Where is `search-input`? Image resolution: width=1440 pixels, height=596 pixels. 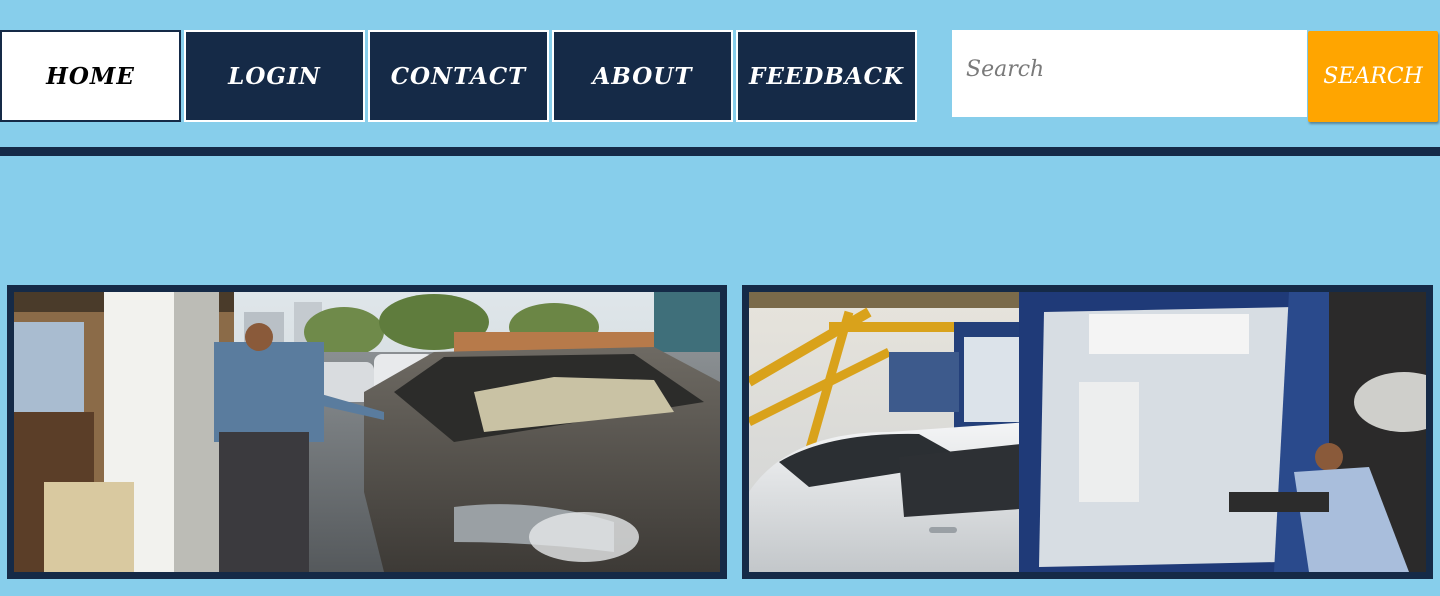 search-input is located at coordinates (1129, 73).